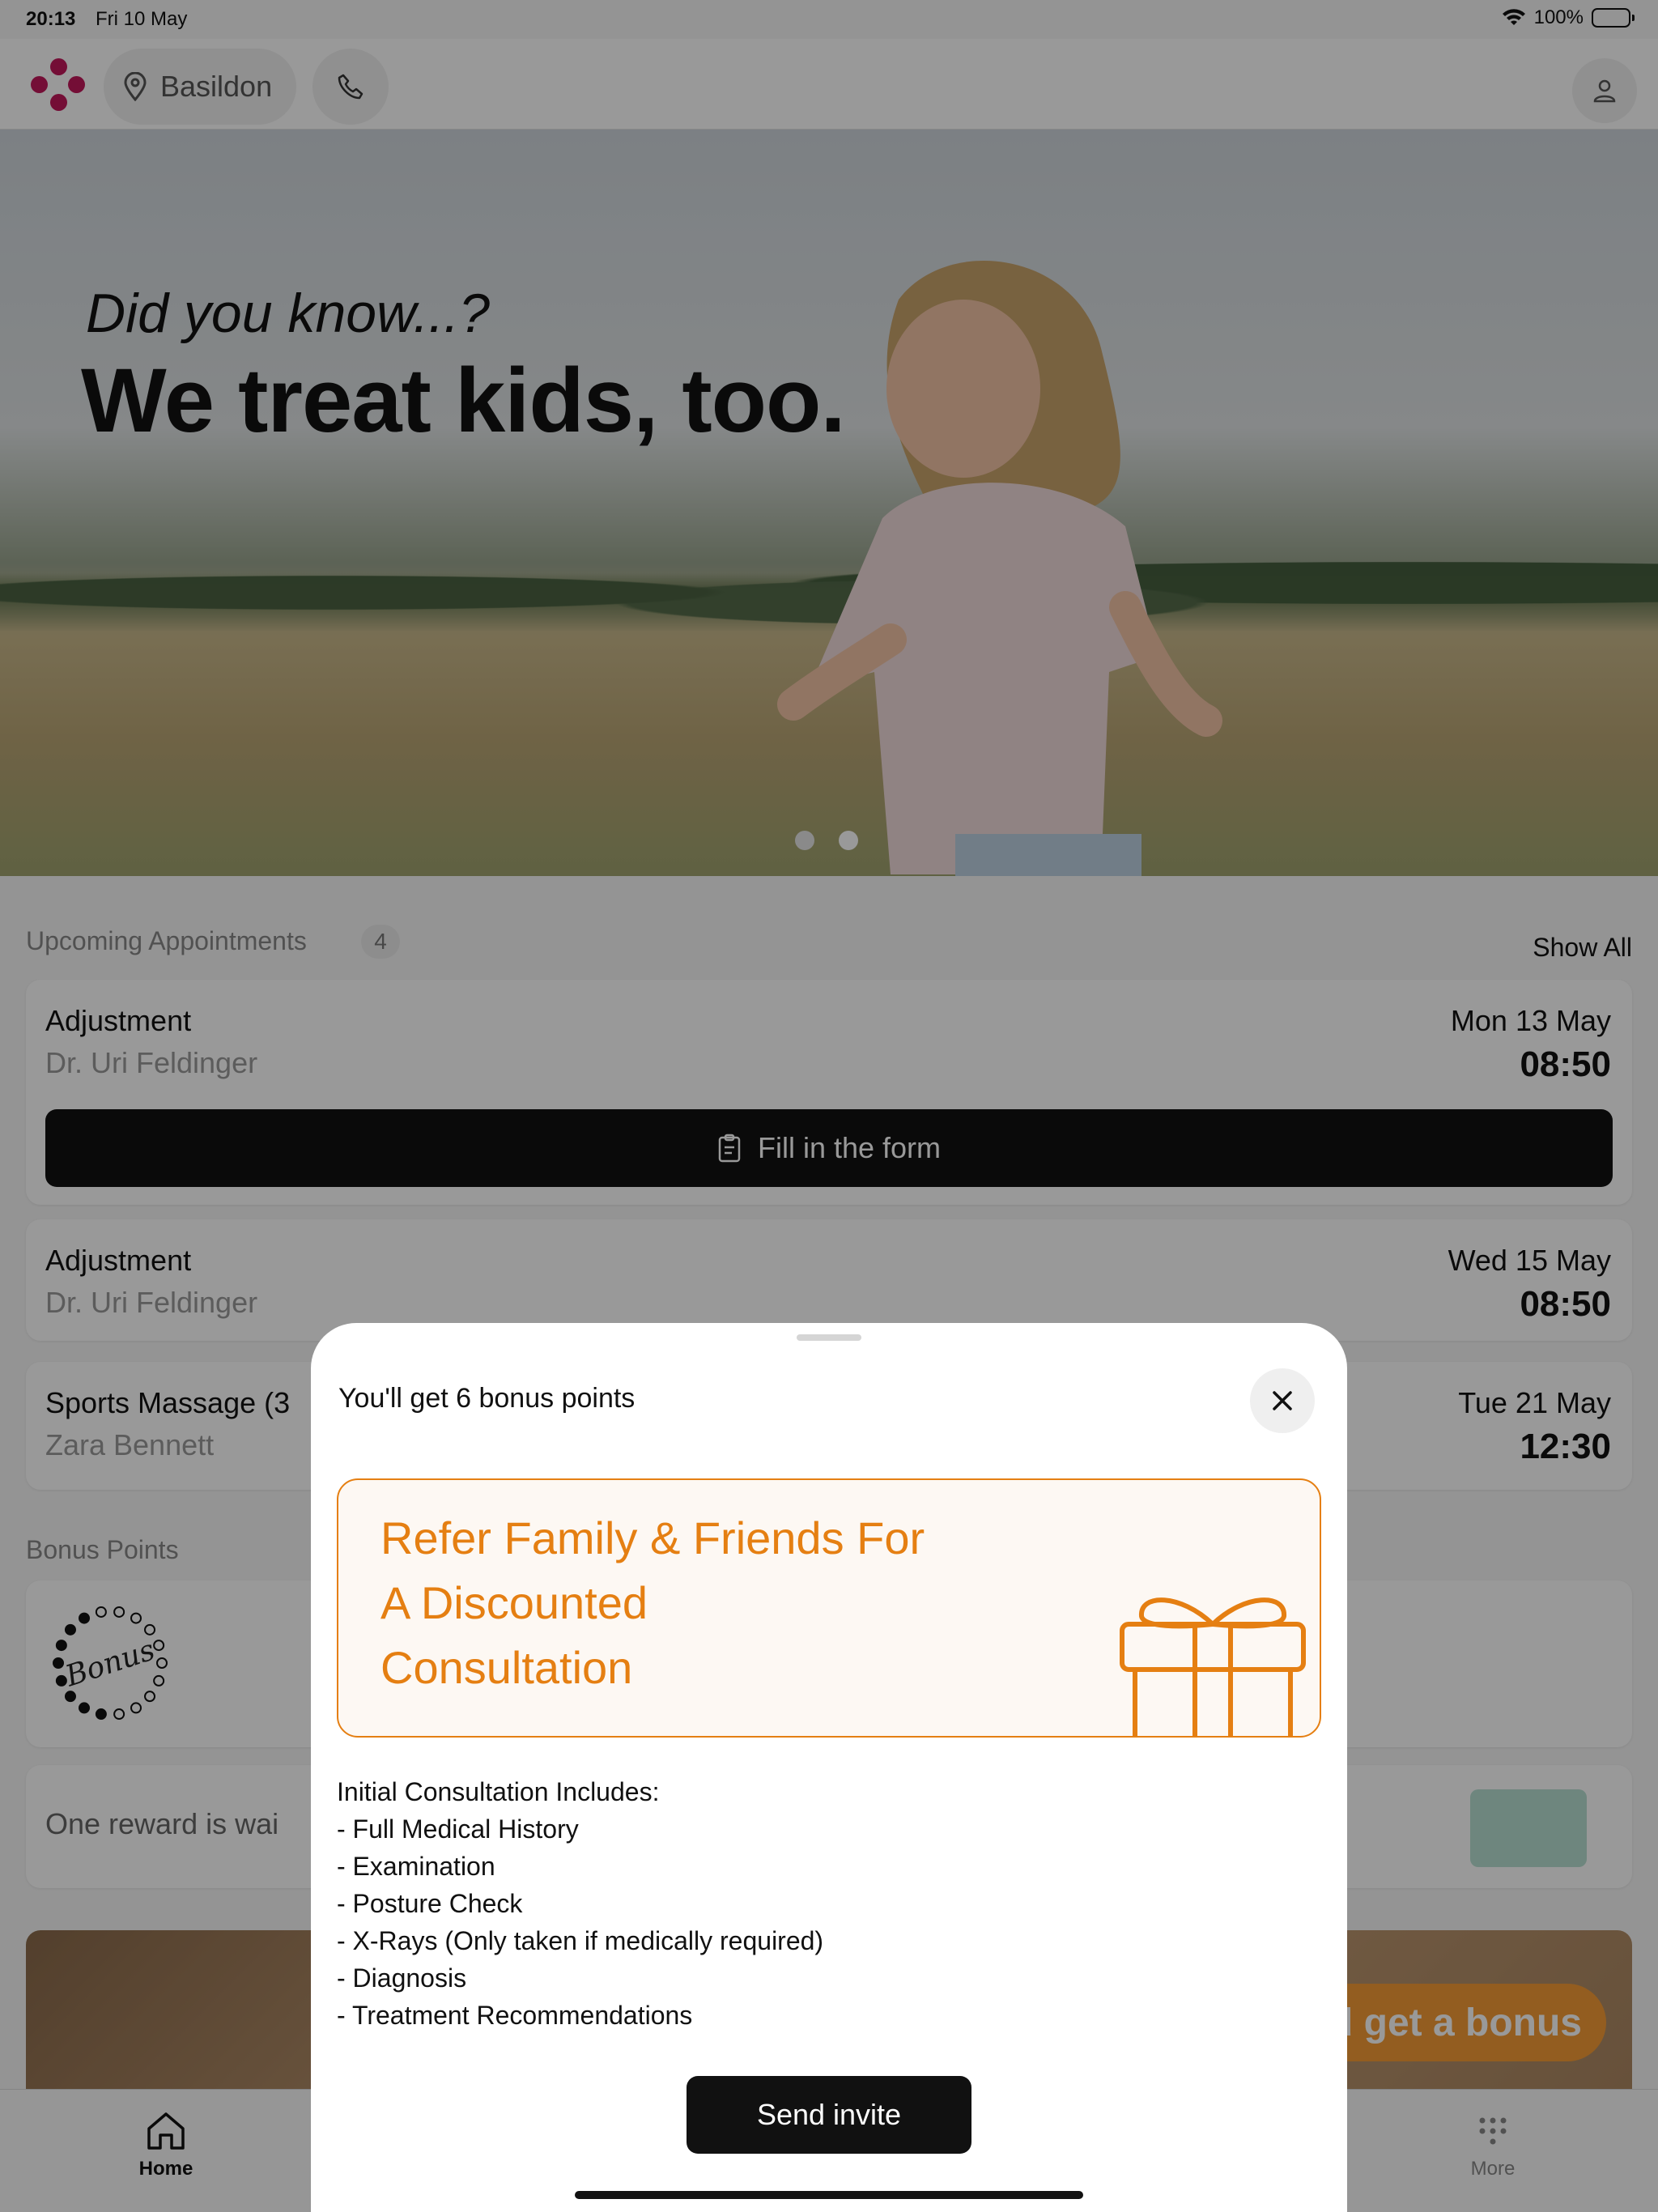  I want to click on close-icon, so click(1282, 1401).